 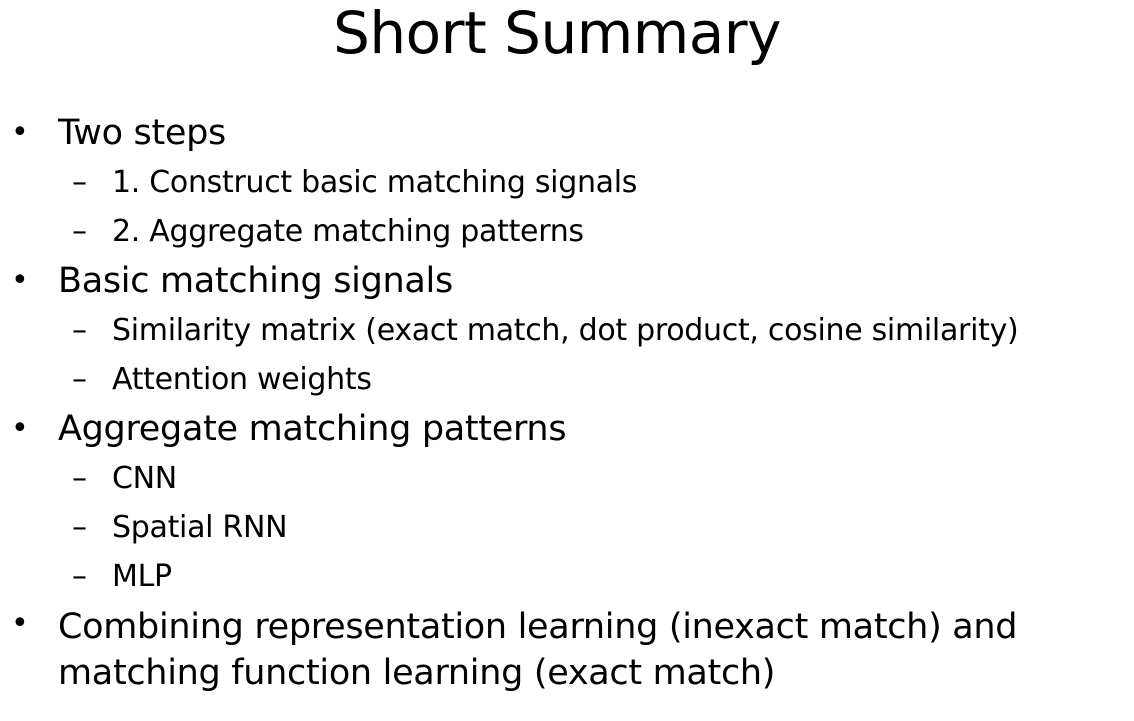 I want to click on sub-bullet-item: – CNN, so click(x=567, y=478).